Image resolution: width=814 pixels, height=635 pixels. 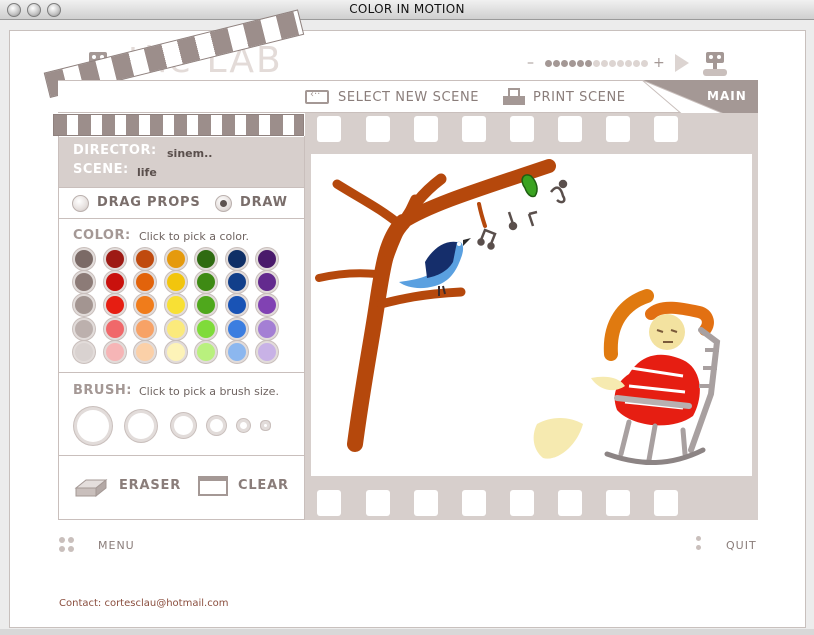 What do you see at coordinates (627, 377) in the screenshot?
I see `rocking-chair-drawing` at bounding box center [627, 377].